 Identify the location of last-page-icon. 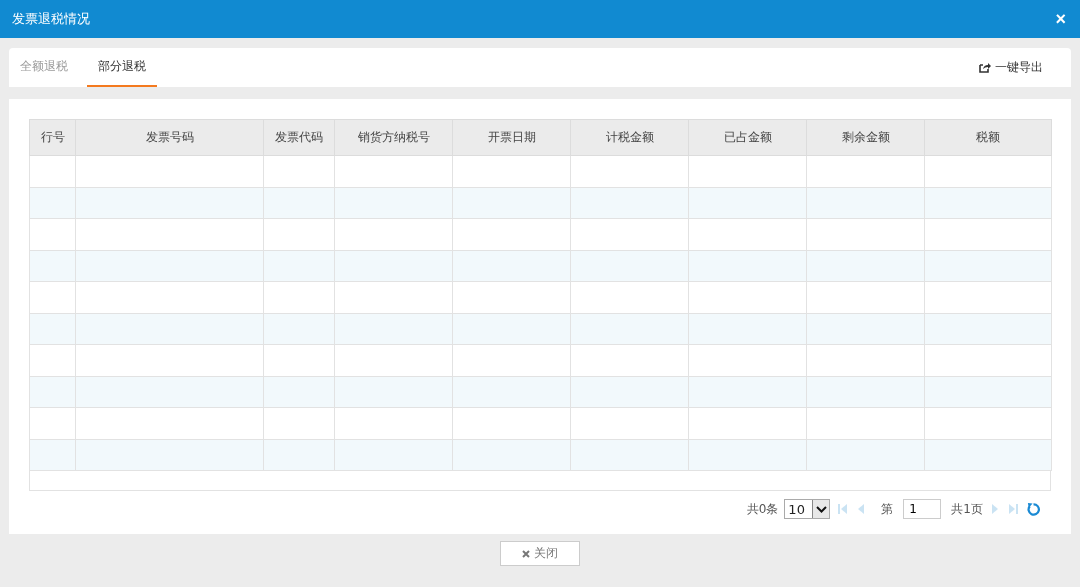
(1013, 509).